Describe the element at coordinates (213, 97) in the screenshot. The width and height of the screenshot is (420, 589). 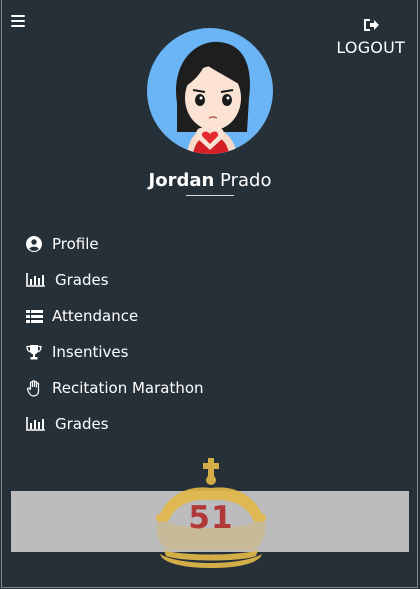
I see `avatar-illustration` at that location.